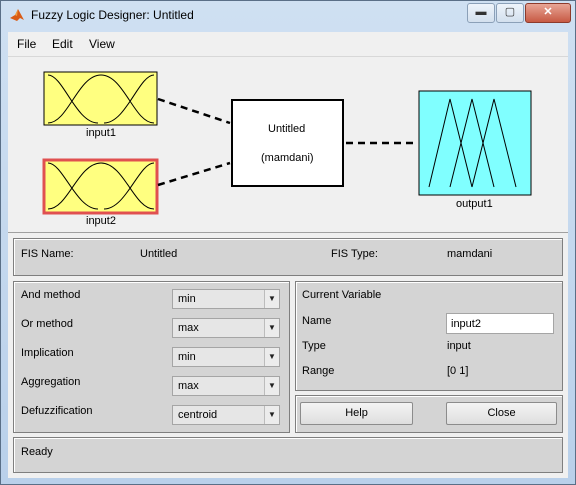  What do you see at coordinates (226, 415) in the screenshot?
I see `defuzzification-select: centroid ▼` at bounding box center [226, 415].